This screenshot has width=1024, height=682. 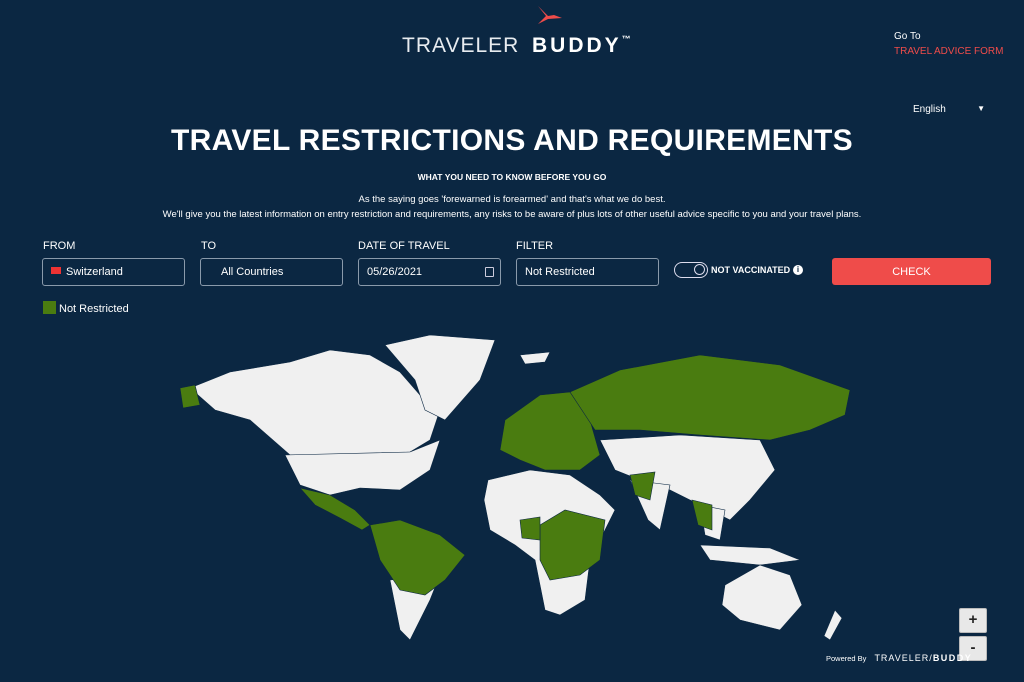 What do you see at coordinates (535, 358) in the screenshot?
I see `iceland` at bounding box center [535, 358].